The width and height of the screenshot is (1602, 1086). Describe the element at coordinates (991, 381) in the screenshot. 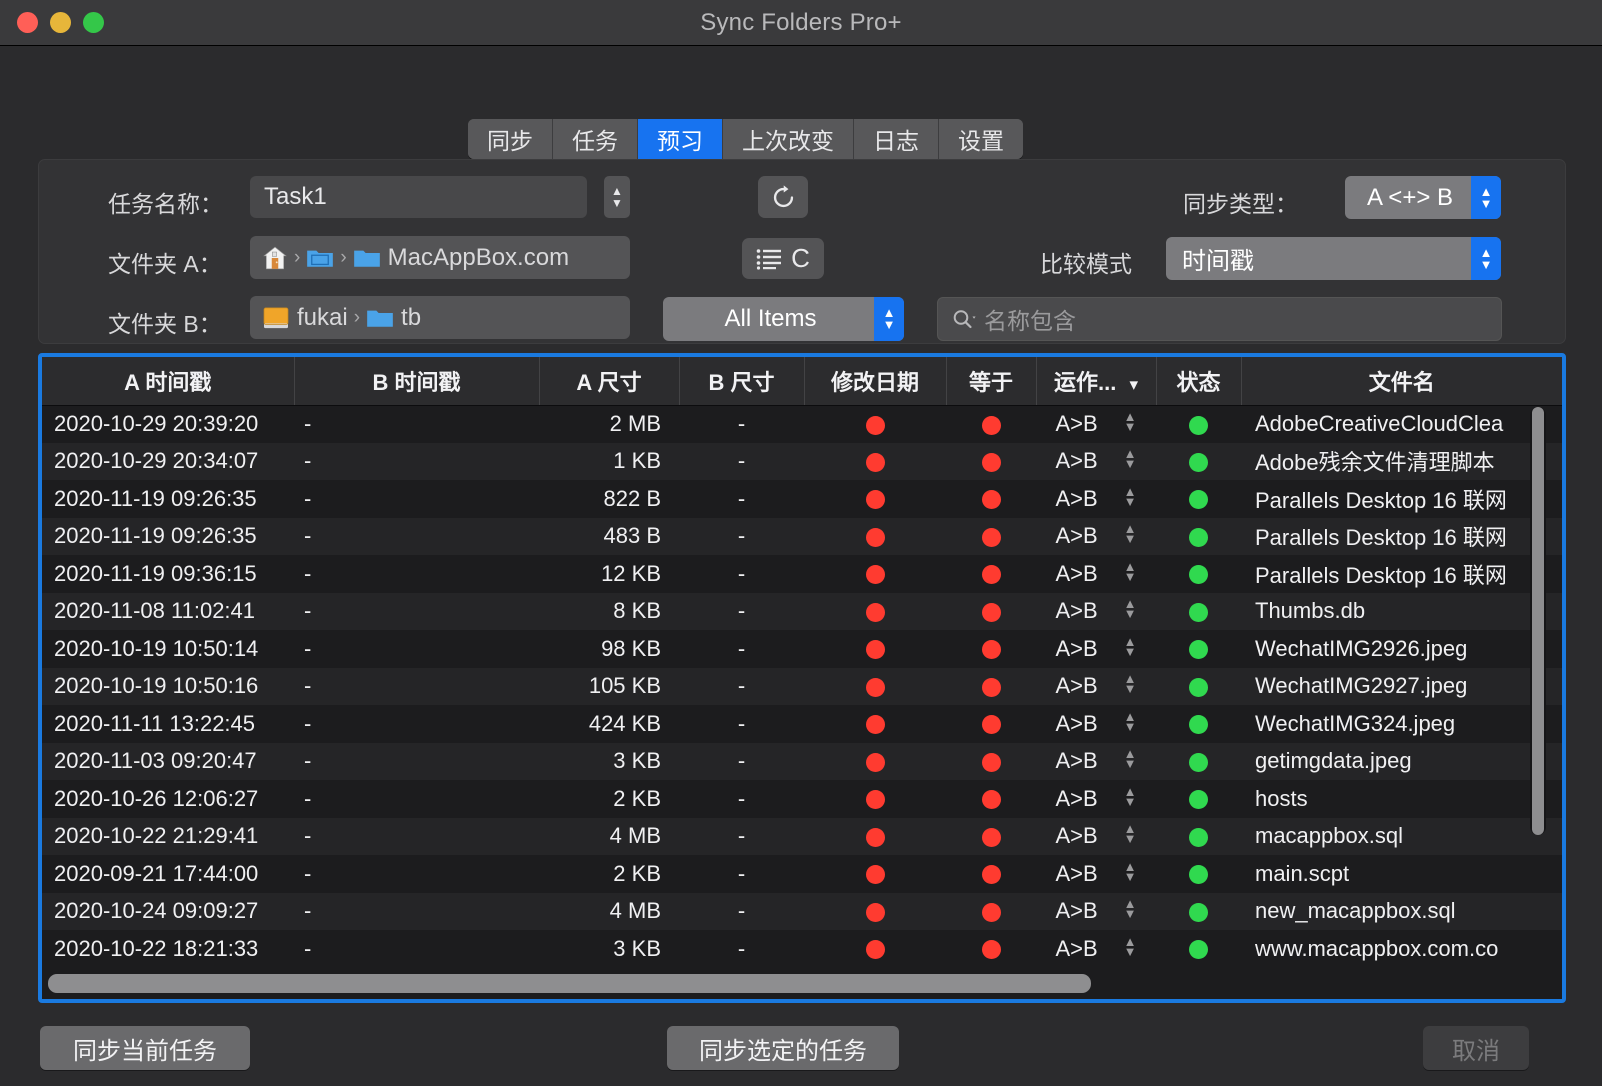

I see `column-header-equal: 等于` at that location.